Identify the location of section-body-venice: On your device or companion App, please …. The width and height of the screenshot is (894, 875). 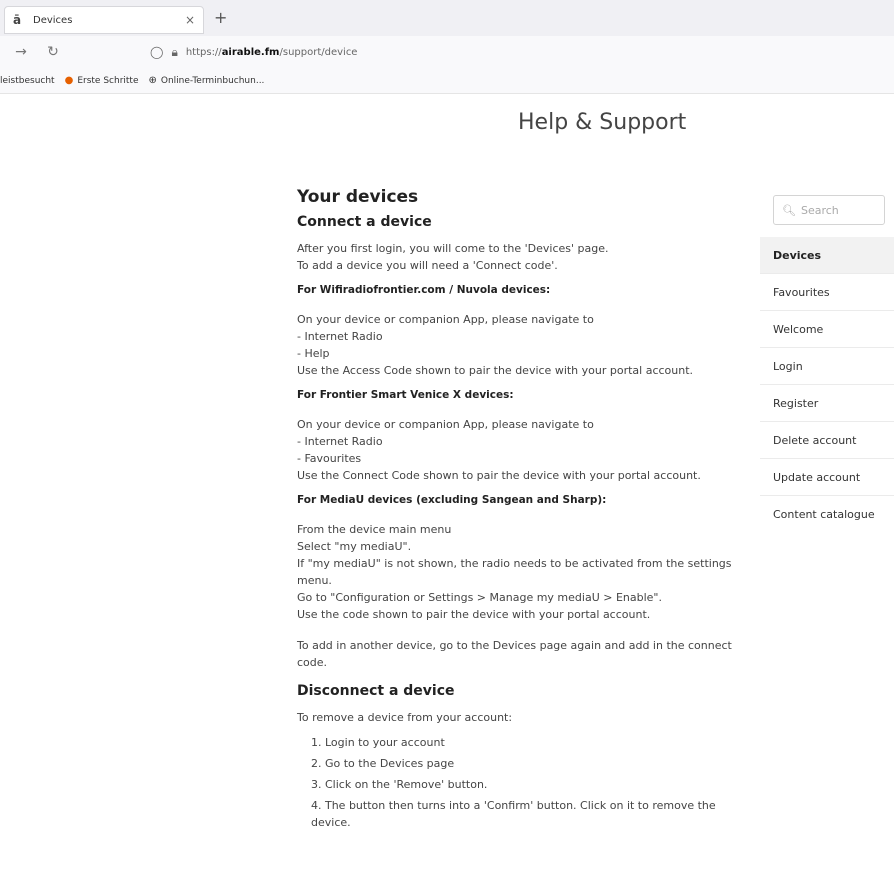
(499, 450).